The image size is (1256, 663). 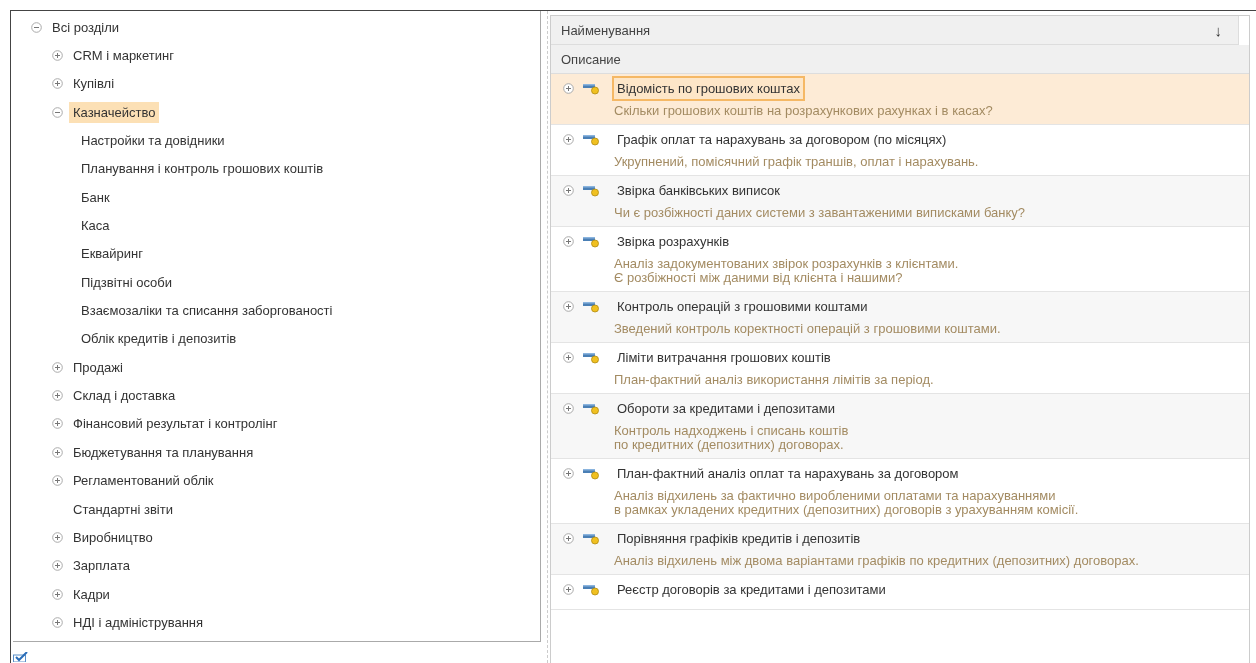 What do you see at coordinates (113, 537) in the screenshot?
I see `tree-item: Виробництво` at bounding box center [113, 537].